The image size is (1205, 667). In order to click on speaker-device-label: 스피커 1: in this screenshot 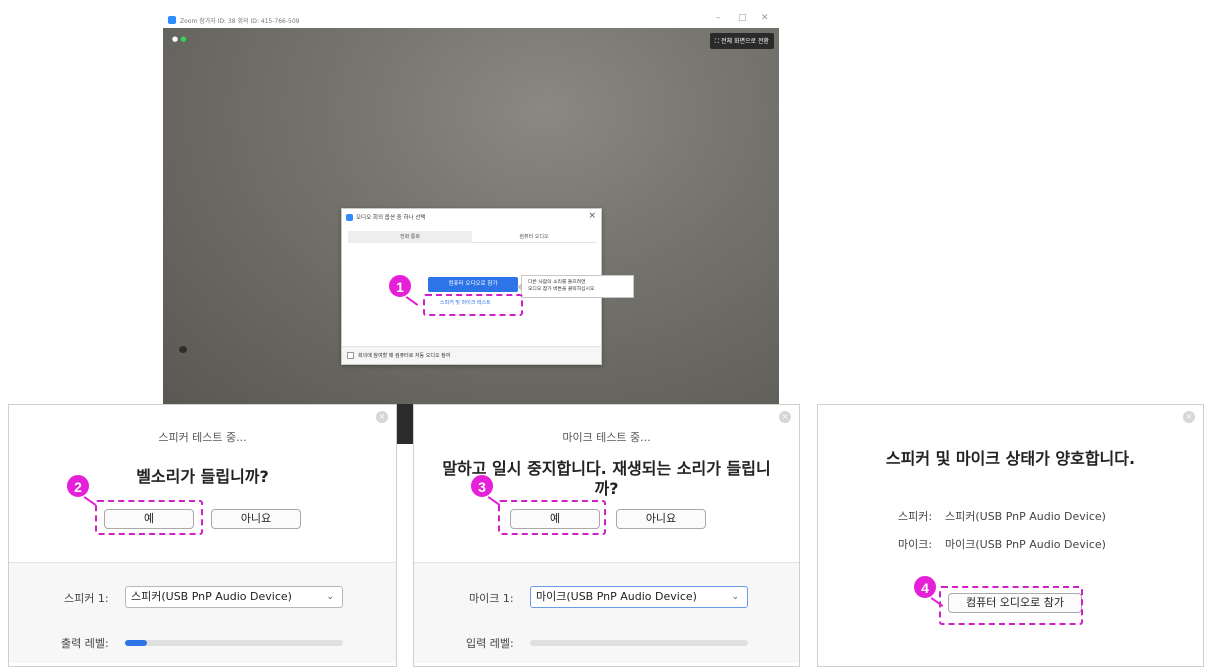, I will do `click(86, 598)`.